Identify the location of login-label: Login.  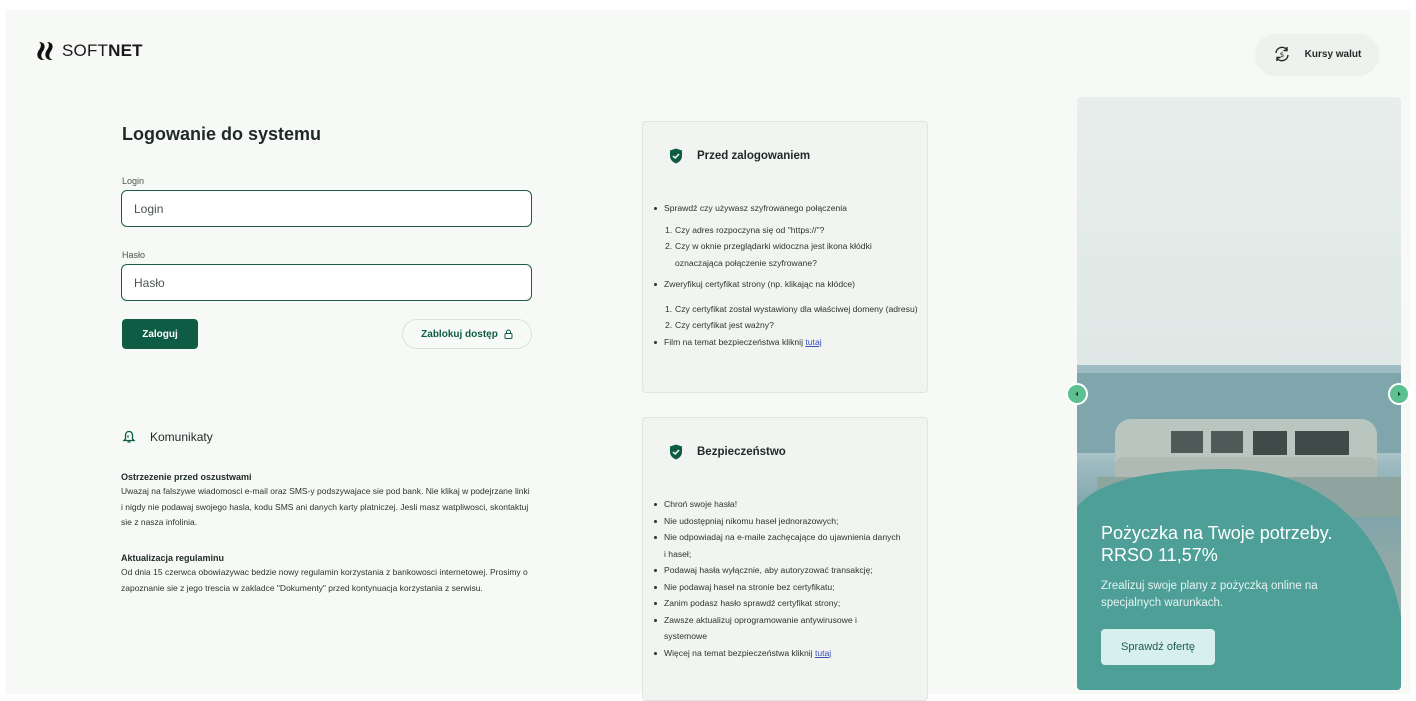
(133, 181).